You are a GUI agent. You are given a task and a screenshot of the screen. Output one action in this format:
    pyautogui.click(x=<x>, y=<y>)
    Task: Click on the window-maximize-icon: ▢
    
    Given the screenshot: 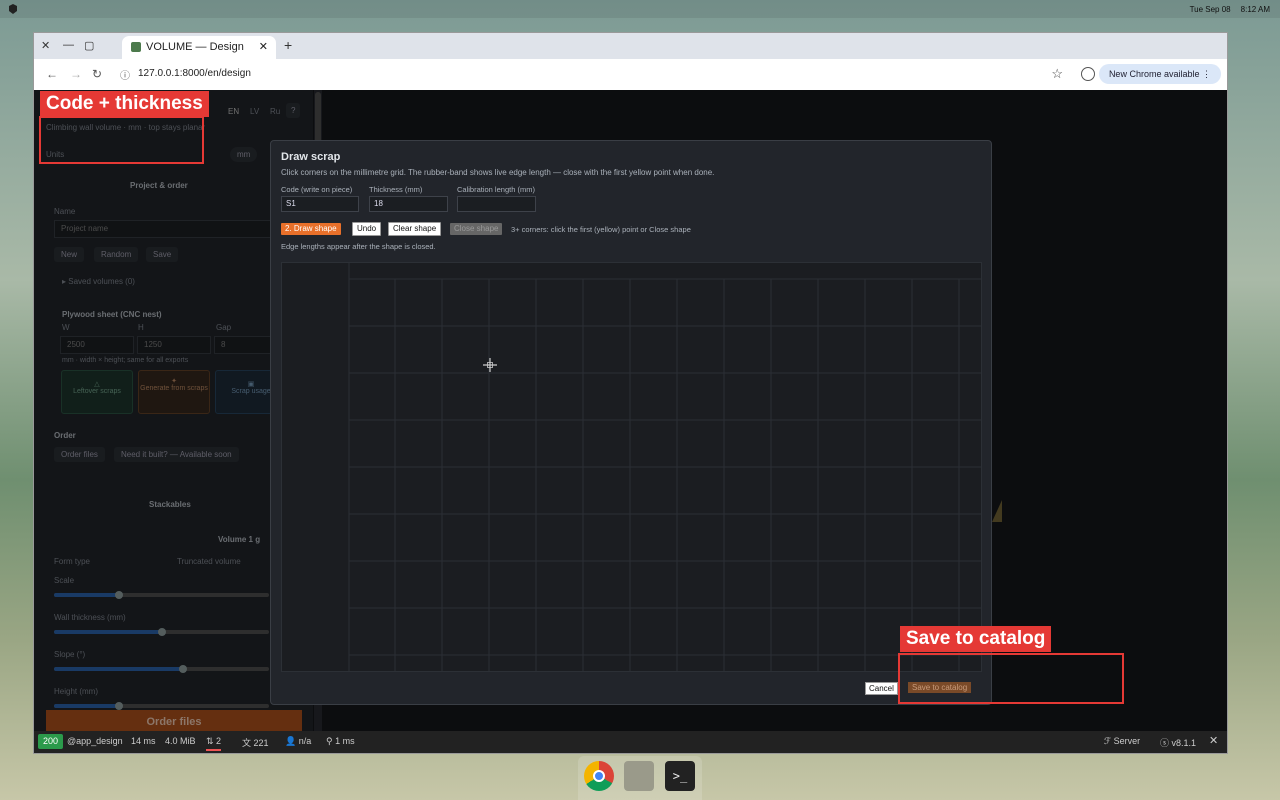 What is the action you would take?
    pyautogui.click(x=89, y=45)
    